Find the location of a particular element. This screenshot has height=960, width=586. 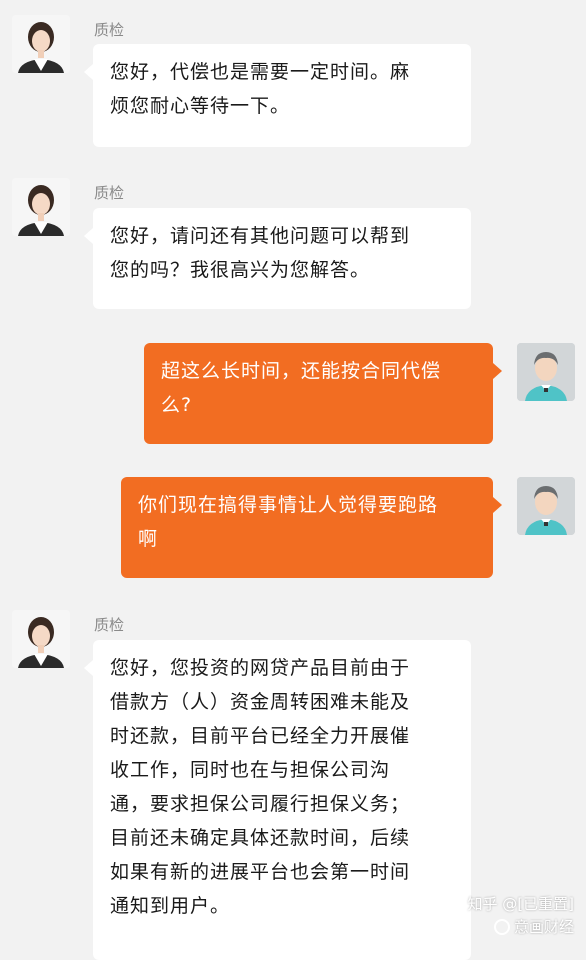

chat-bubble-agent: 您好，请问还有其他问题可以帮到 您的吗？我很高兴为您解答。 is located at coordinates (277, 258).